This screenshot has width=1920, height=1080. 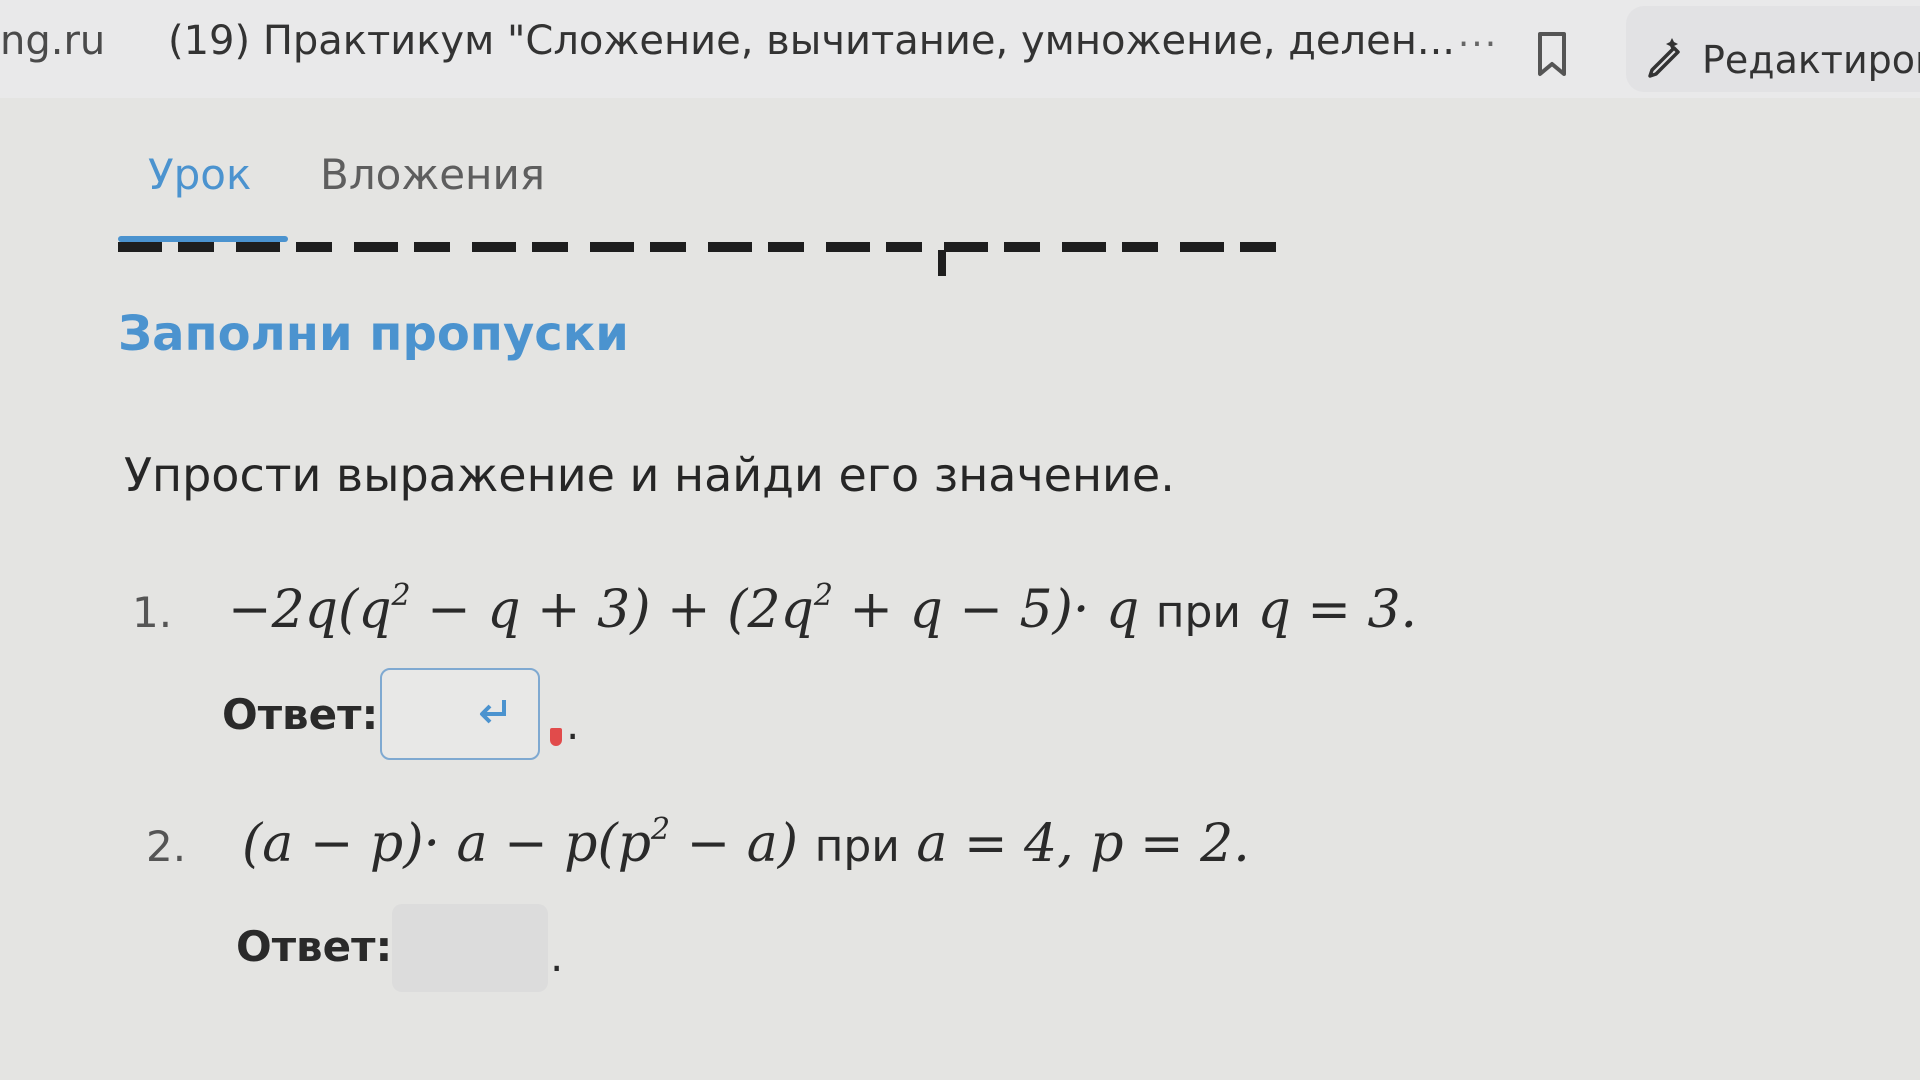 What do you see at coordinates (1811, 60) in the screenshot?
I see `edit-label: Редактиров` at bounding box center [1811, 60].